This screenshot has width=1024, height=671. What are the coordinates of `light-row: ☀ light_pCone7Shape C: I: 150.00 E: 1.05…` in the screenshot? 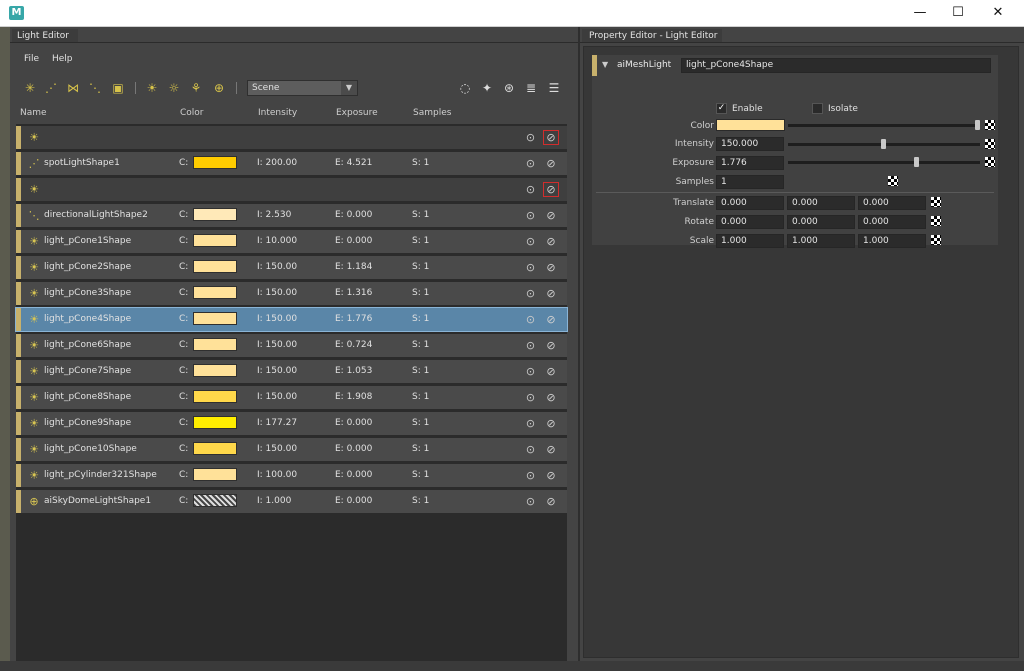 It's located at (291, 371).